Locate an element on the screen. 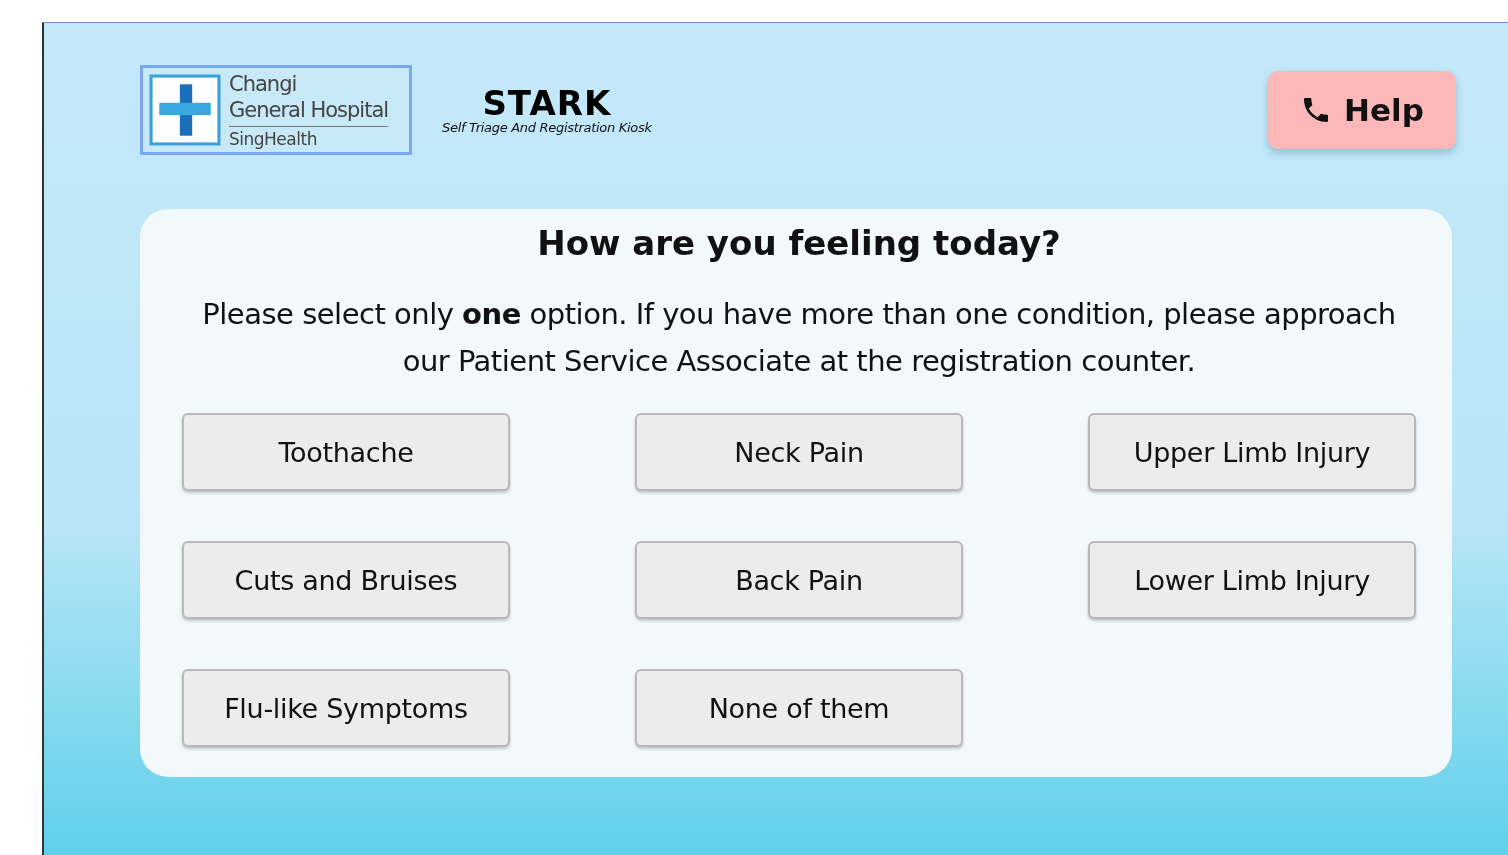 The width and height of the screenshot is (1508, 855). option-button: Upper Limb Injury is located at coordinates (1252, 452).